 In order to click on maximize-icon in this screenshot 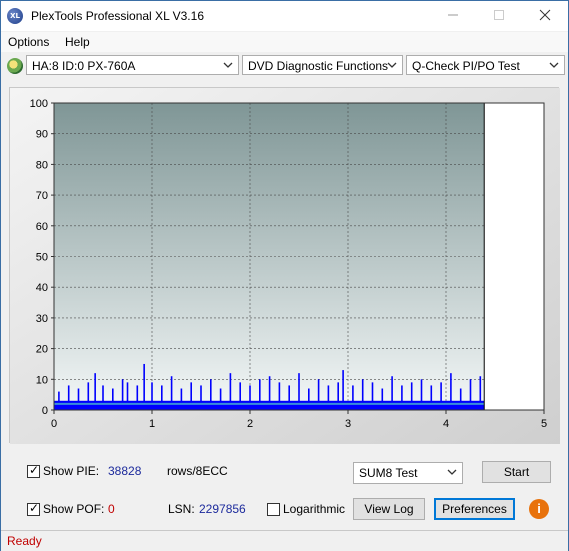, I will do `click(499, 16)`.